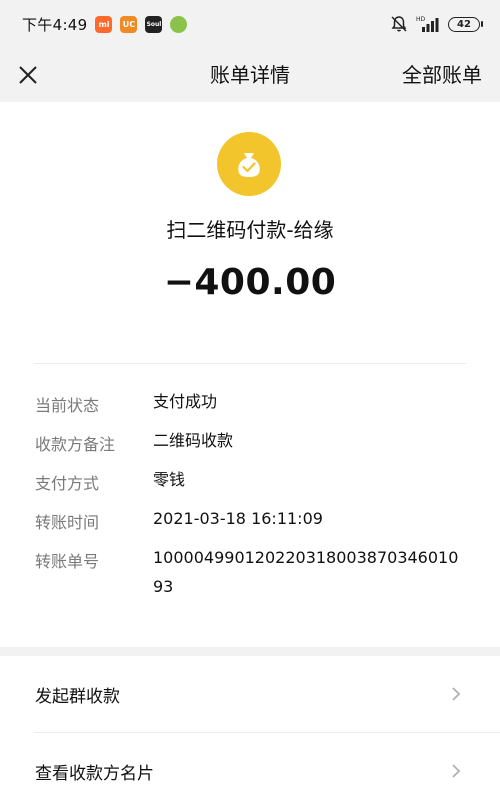  I want to click on info-label: 转账时间, so click(67, 522).